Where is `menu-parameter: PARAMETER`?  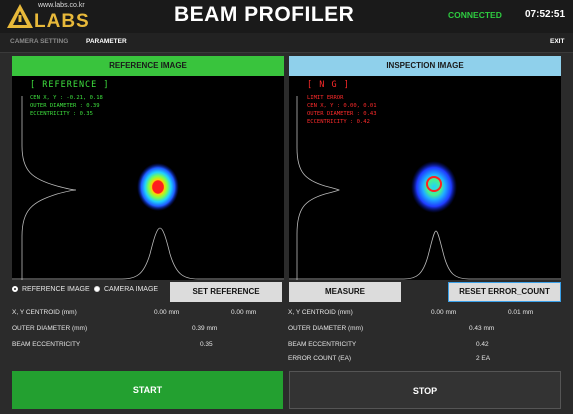 menu-parameter: PARAMETER is located at coordinates (106, 41).